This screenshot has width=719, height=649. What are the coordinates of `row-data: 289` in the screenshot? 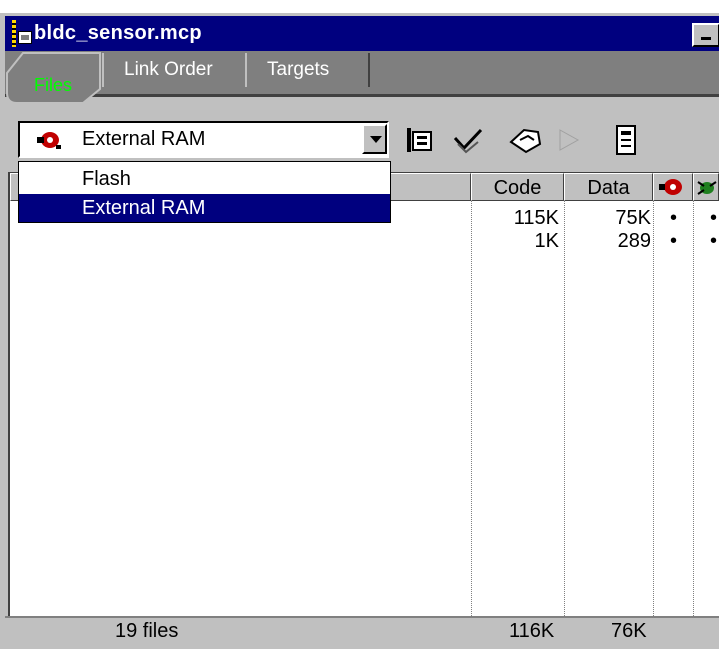 It's located at (634, 241).